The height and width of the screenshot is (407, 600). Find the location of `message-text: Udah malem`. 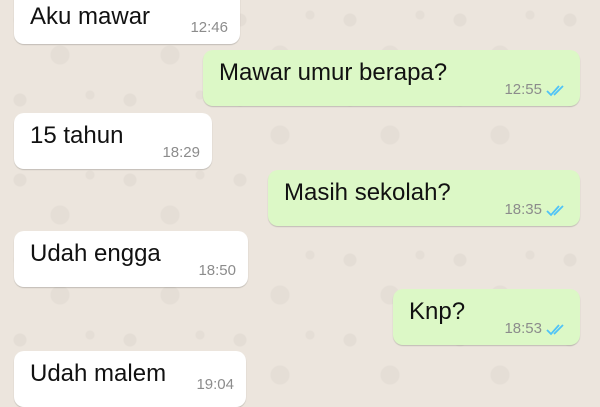

message-text: Udah malem is located at coordinates (98, 373).